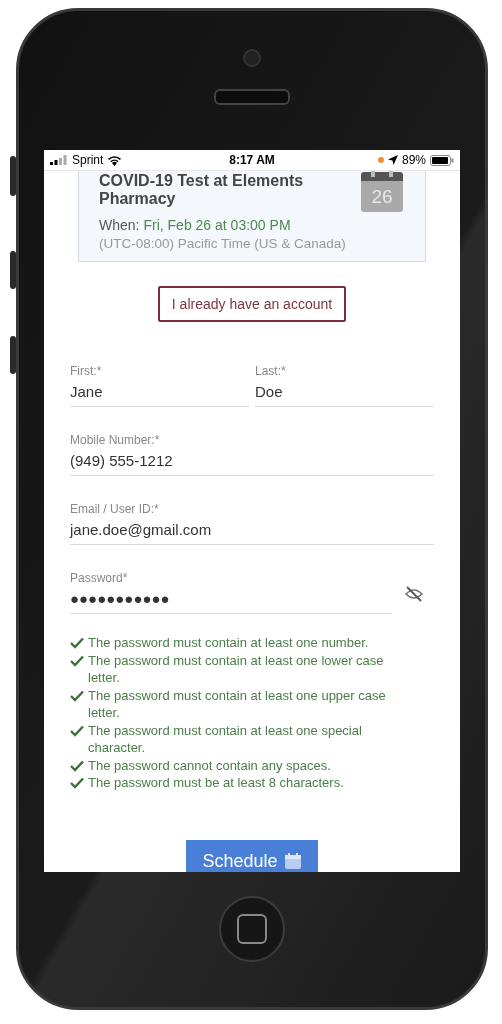  I want to click on appointment-title: COVID-19 Test at Elements Pharmacy, so click(202, 190).